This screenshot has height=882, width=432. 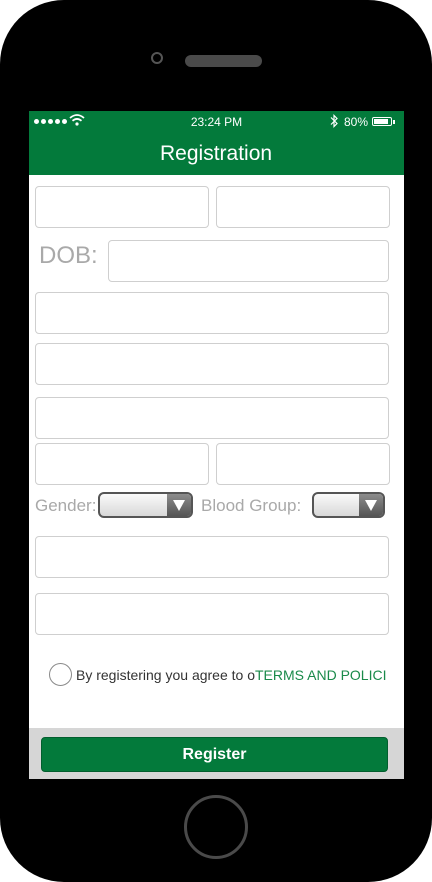 What do you see at coordinates (165, 675) in the screenshot?
I see `terms-agreement-text: By registering you agree to o` at bounding box center [165, 675].